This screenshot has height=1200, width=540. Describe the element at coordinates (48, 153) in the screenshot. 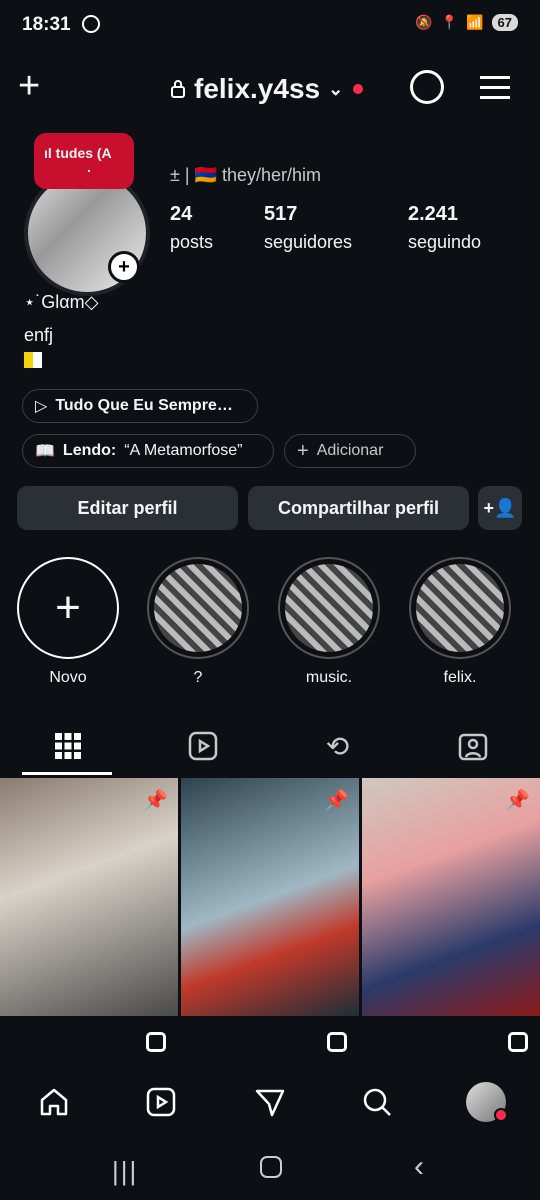

I see `audio-icon: ıl` at that location.